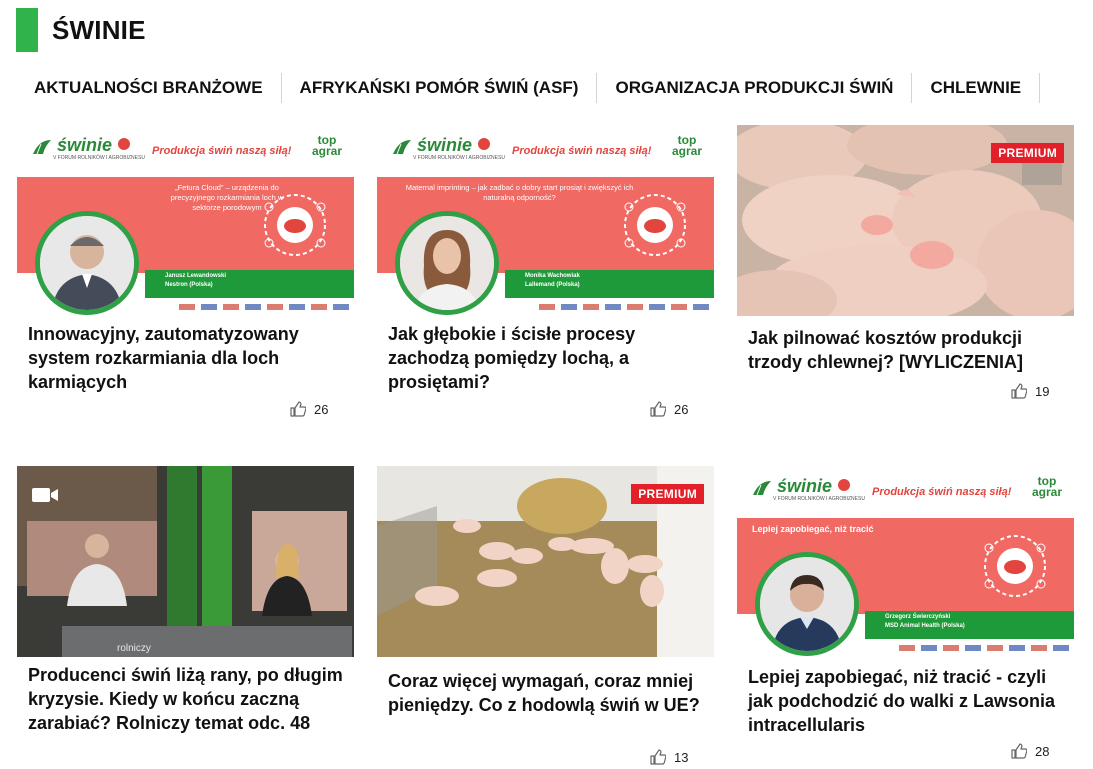  What do you see at coordinates (669, 757) in the screenshot?
I see `likes-counter: 13` at bounding box center [669, 757].